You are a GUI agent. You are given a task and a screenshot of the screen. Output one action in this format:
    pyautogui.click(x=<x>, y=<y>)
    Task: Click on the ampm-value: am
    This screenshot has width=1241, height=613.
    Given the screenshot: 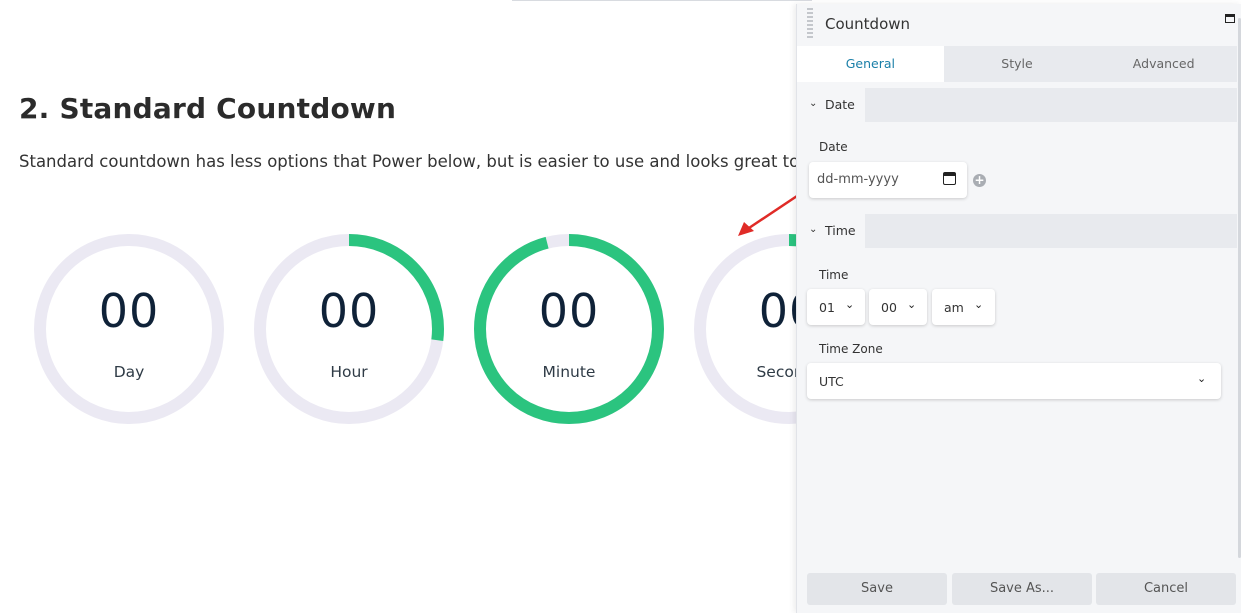 What is the action you would take?
    pyautogui.click(x=954, y=307)
    